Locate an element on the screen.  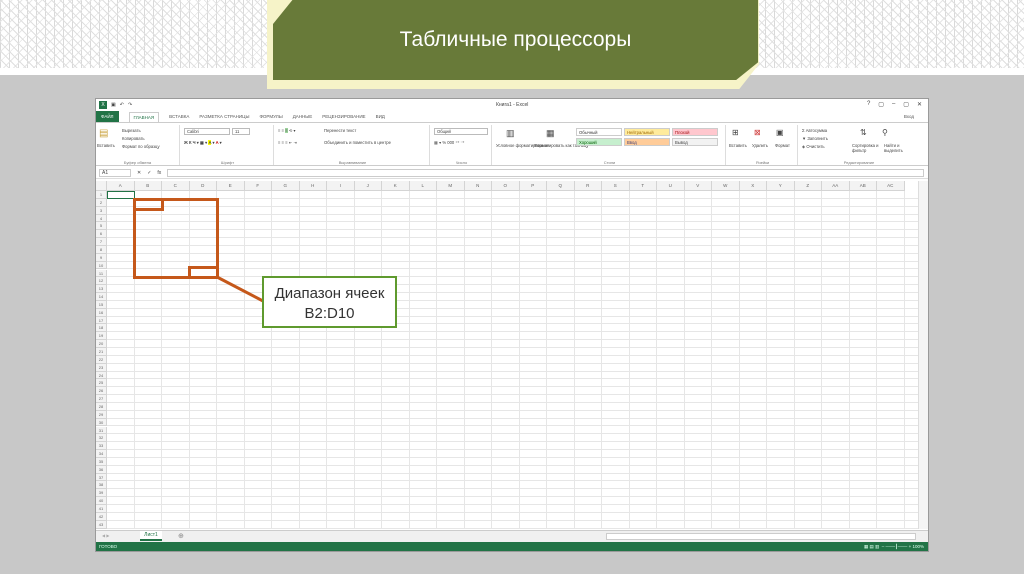
callout-box: Диапазон ячеек B2:D10 is located at coordinates (329, 302).